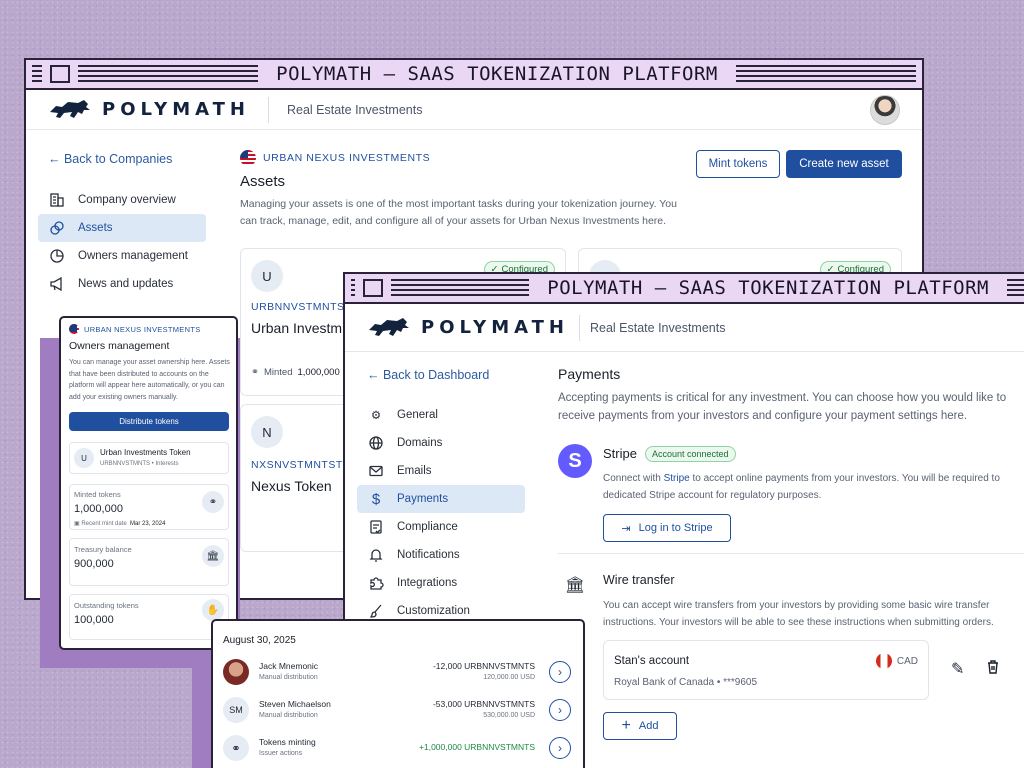  Describe the element at coordinates (509, 715) in the screenshot. I see `activity-usd: 530,000.00 USD` at that location.